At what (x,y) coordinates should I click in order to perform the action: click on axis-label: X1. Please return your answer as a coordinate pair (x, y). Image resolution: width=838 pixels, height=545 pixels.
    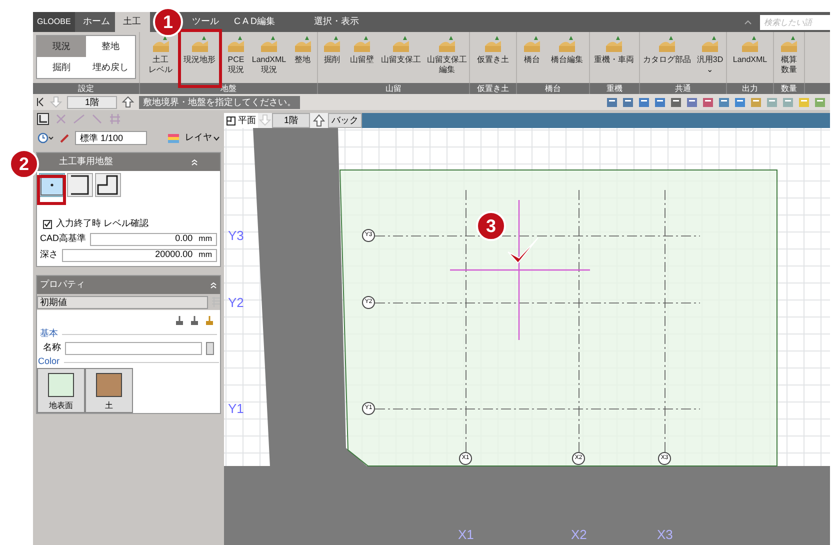
    Looking at the image, I should click on (466, 534).